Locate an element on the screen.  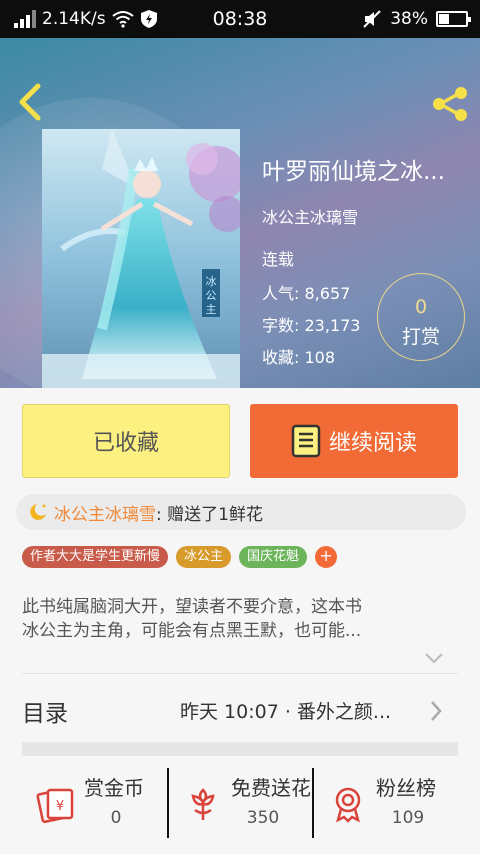
collect-stat: 收藏: 108 is located at coordinates (298, 356).